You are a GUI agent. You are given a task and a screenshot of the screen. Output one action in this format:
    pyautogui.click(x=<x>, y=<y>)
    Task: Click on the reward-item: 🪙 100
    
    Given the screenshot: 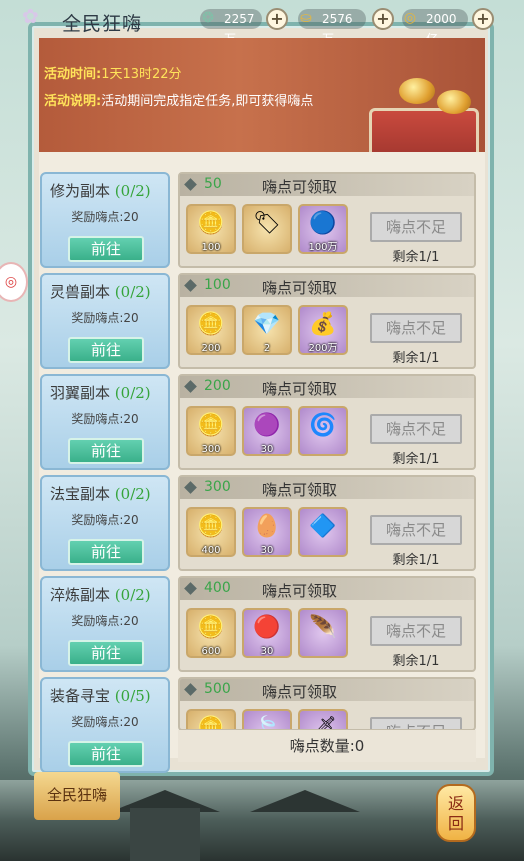 What is the action you would take?
    pyautogui.click(x=211, y=229)
    